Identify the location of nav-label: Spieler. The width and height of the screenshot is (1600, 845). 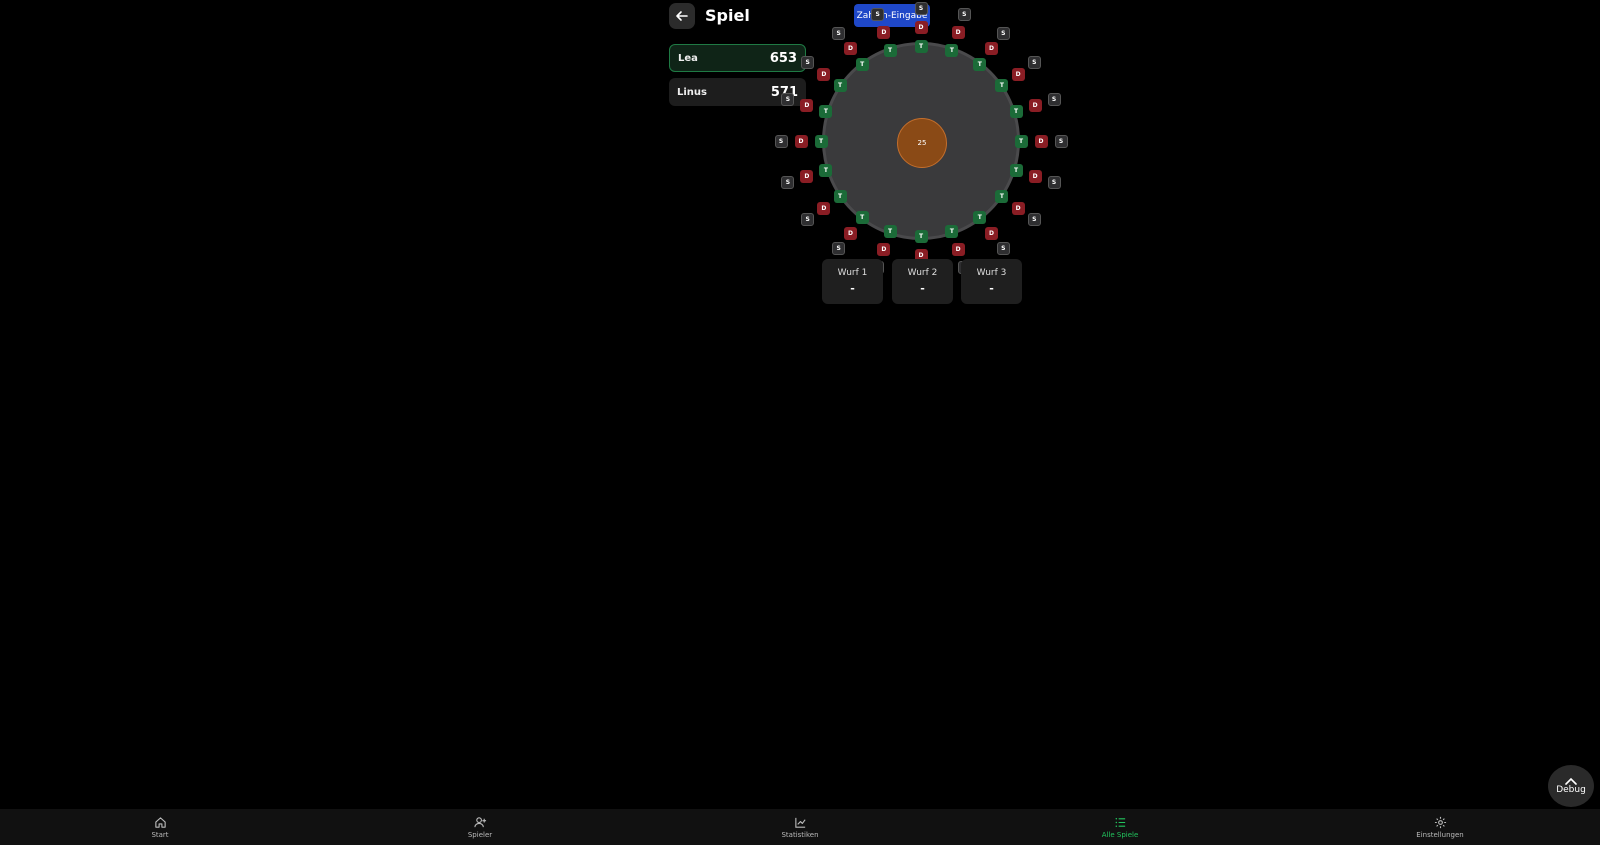
(480, 834).